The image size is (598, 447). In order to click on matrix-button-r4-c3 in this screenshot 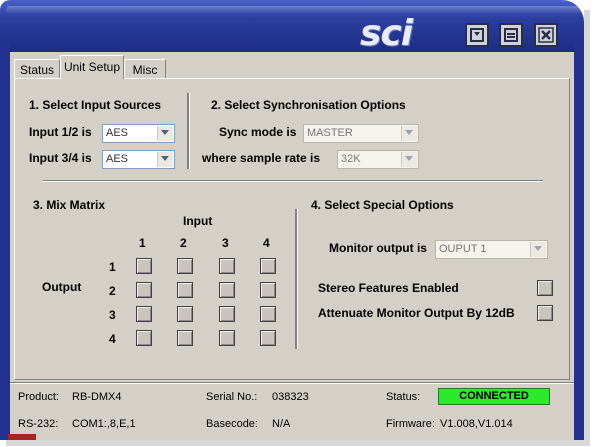, I will do `click(227, 338)`.